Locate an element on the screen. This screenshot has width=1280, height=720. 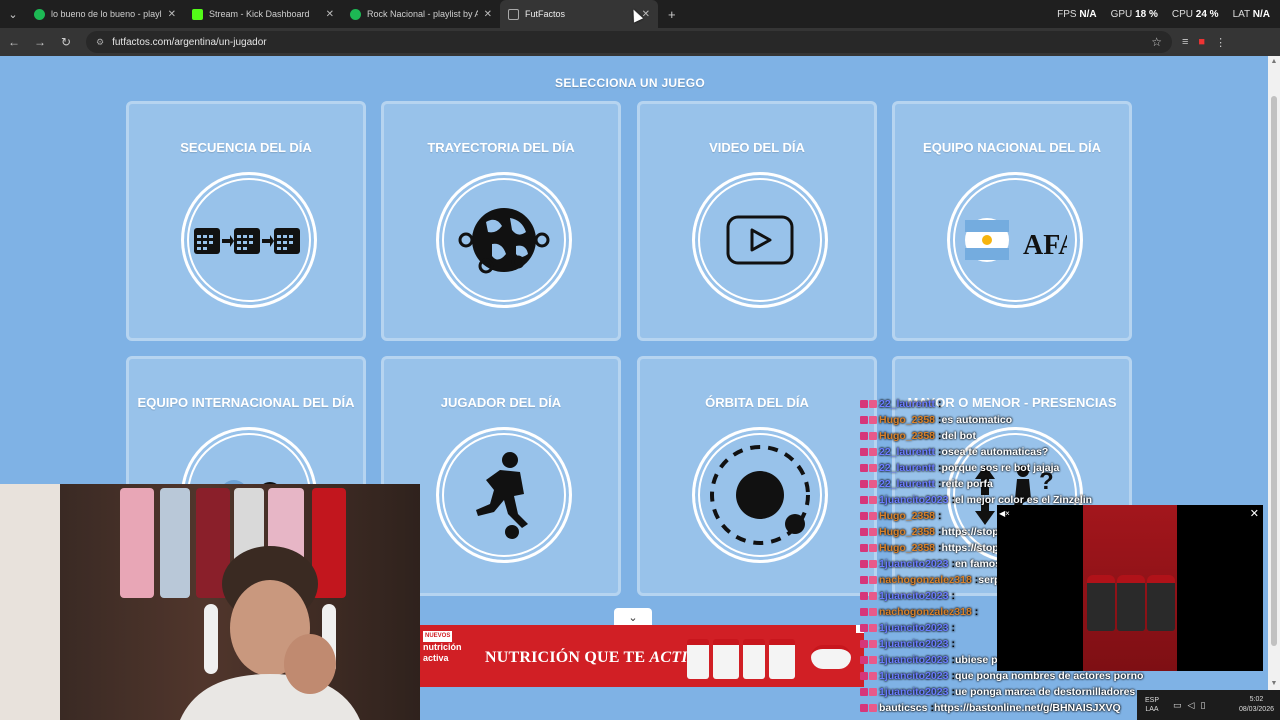
tab-title: Rock Nacional - playlist by Am is located at coordinates (422, 14).